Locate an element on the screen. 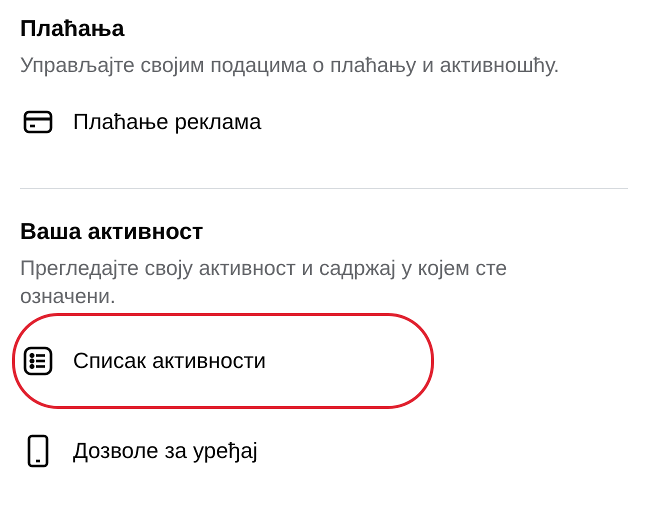 The image size is (648, 525). list-icon is located at coordinates (38, 361).